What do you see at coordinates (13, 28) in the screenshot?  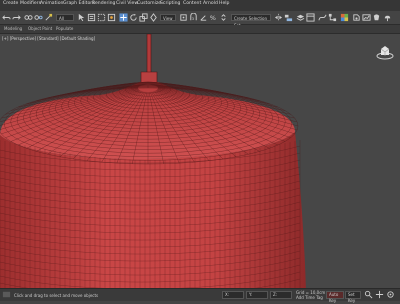 I see `ribbon-tab-modeling: Modeling` at bounding box center [13, 28].